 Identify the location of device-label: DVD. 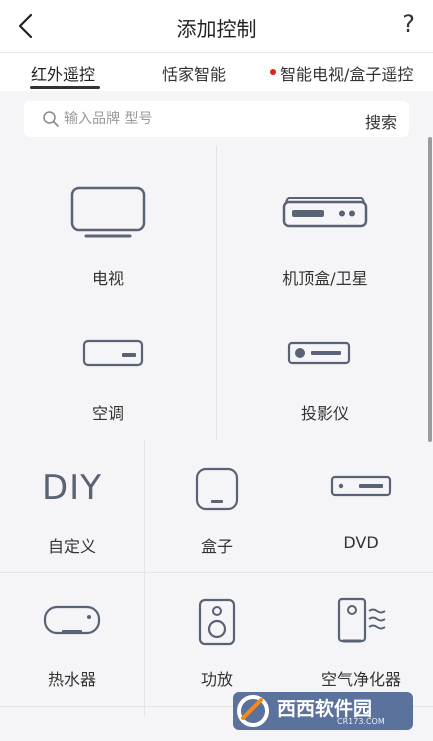
(361, 542).